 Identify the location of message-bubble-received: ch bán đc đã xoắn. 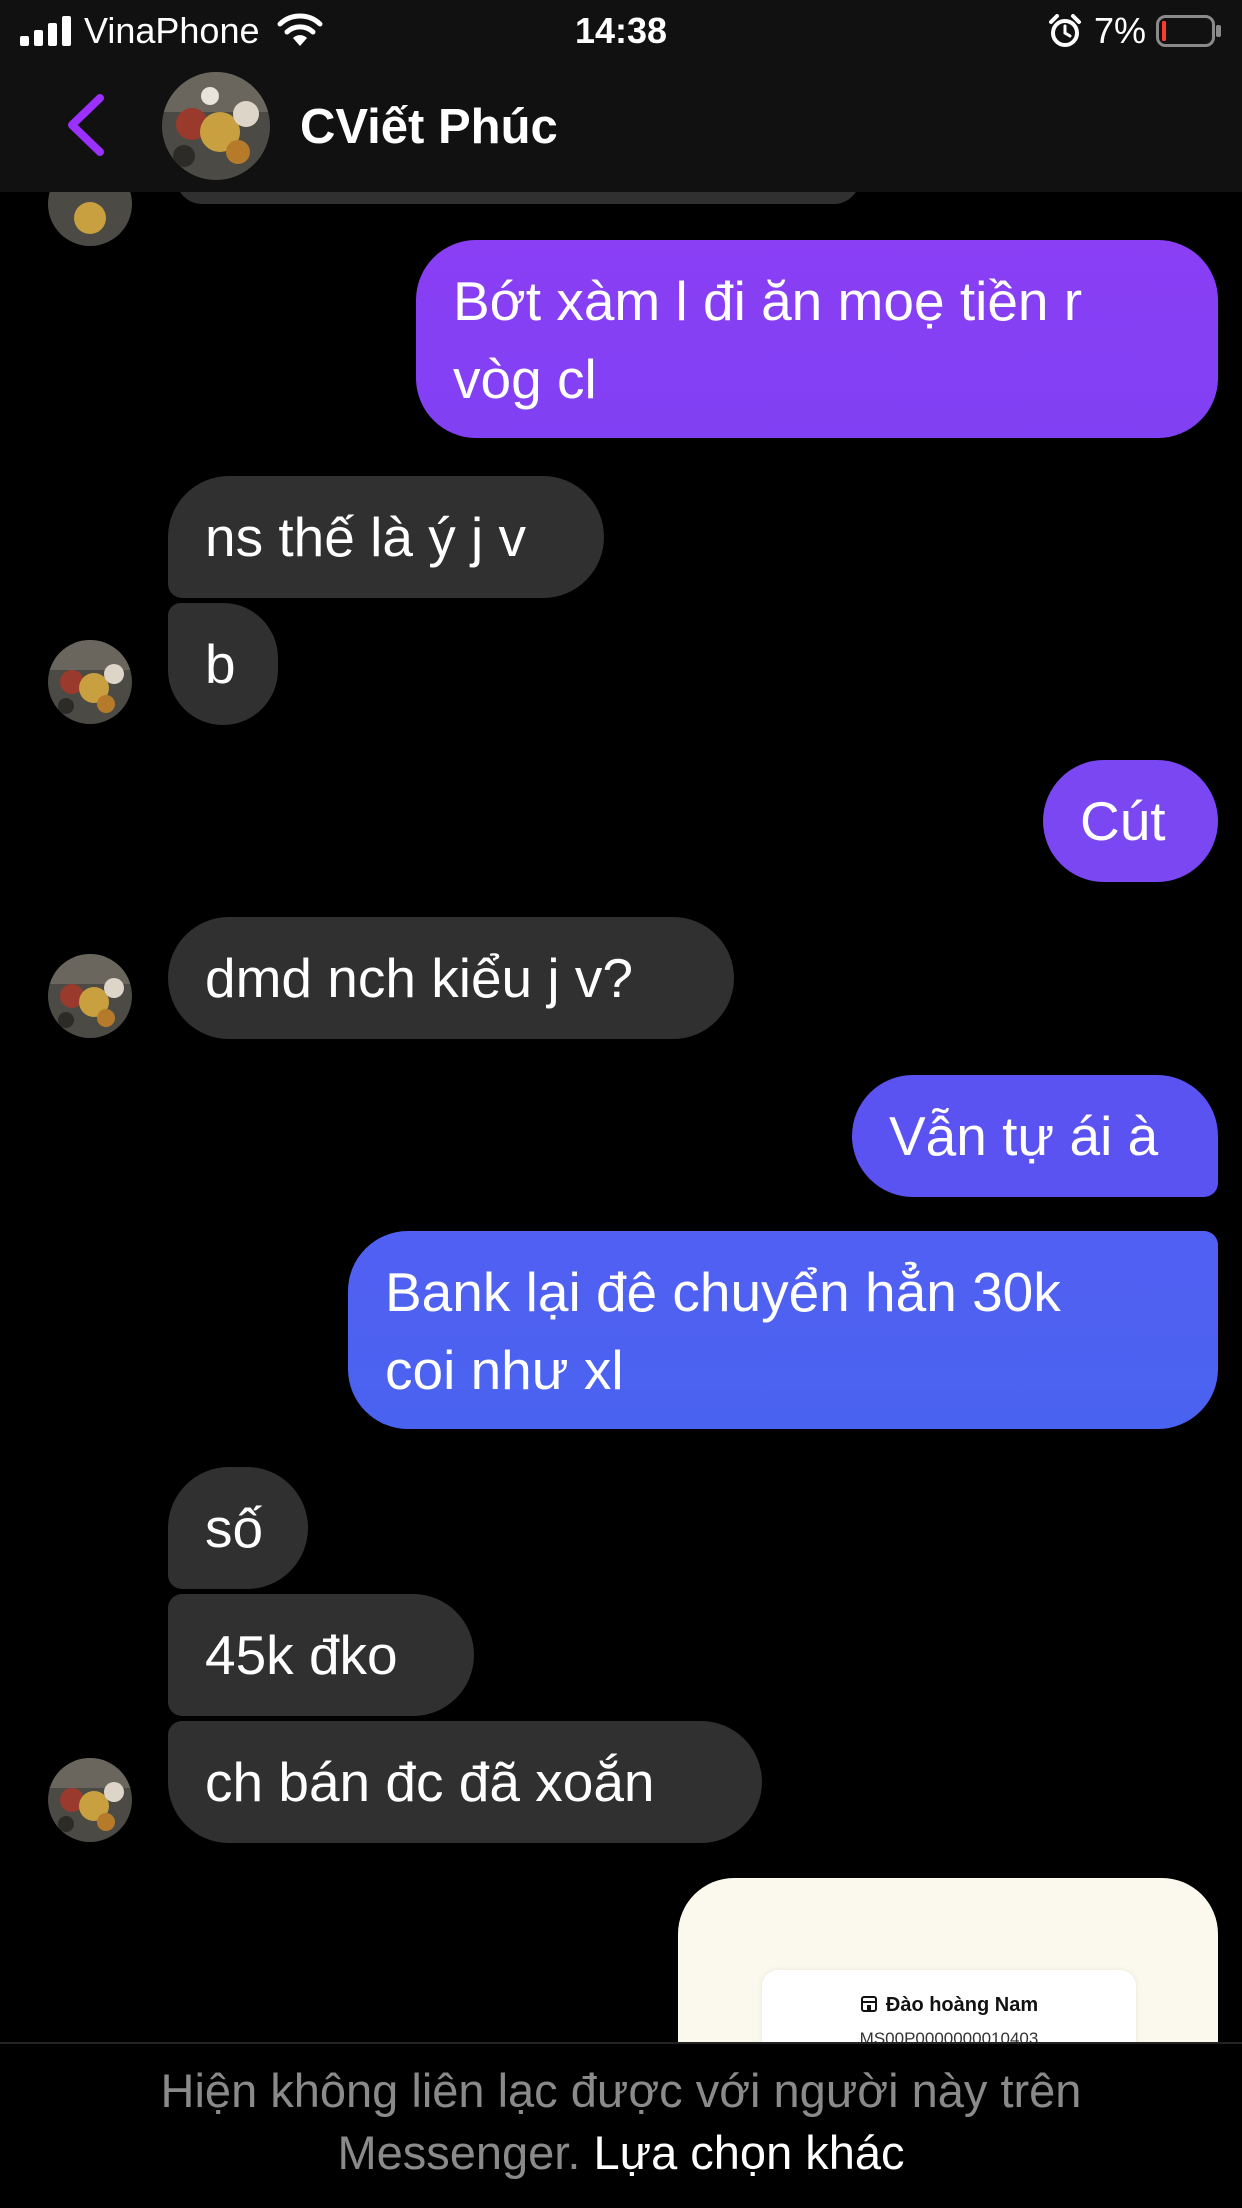
(465, 1782).